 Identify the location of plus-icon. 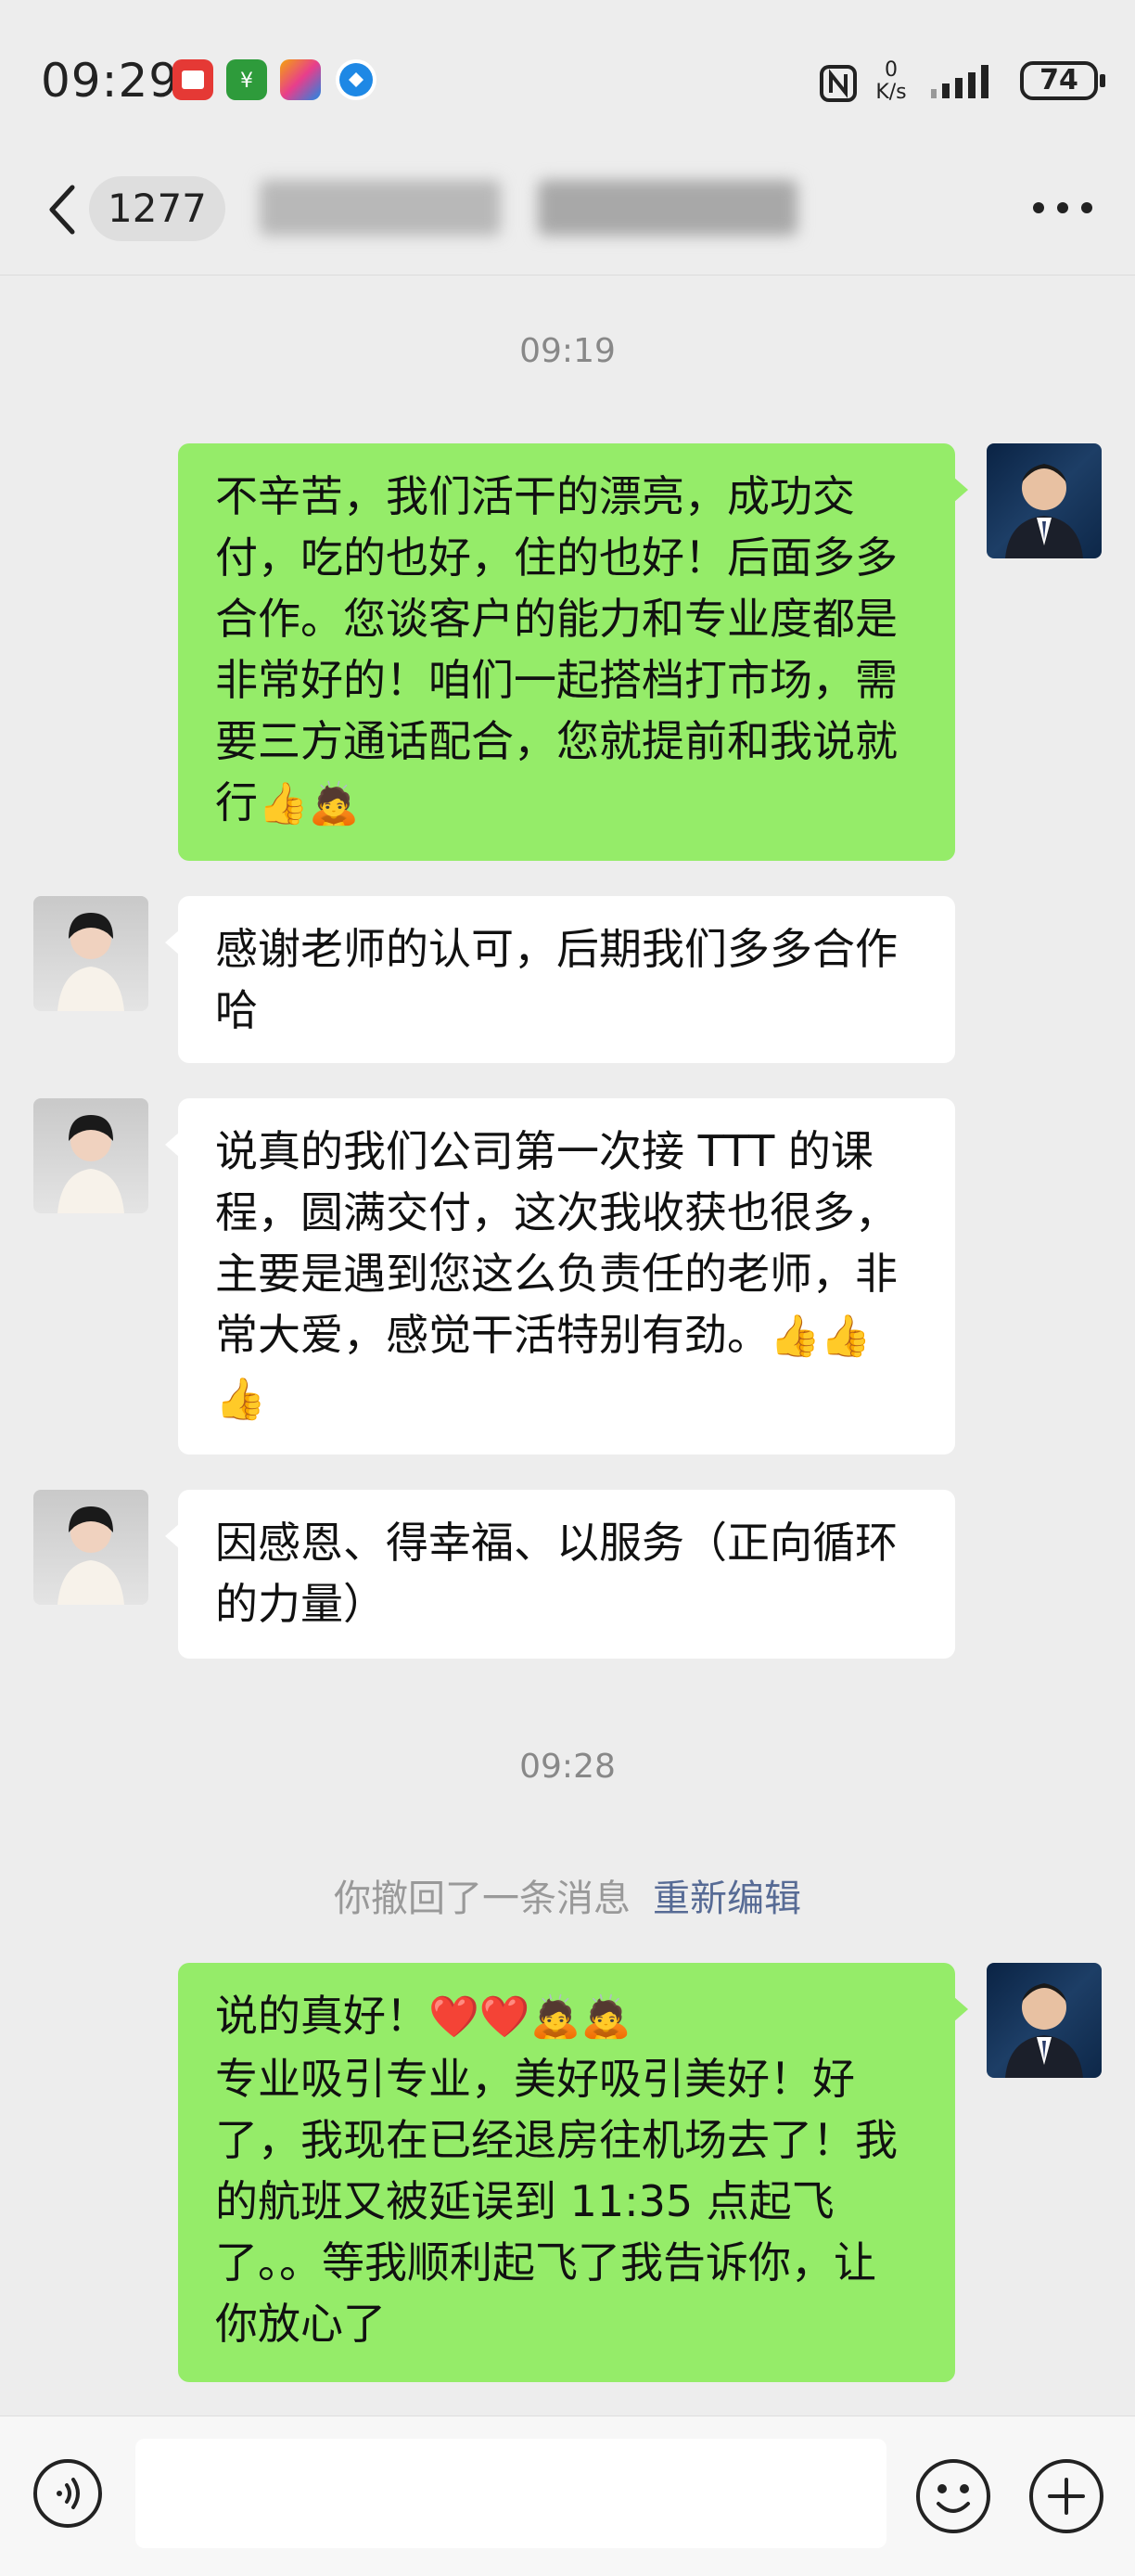
(1066, 2496).